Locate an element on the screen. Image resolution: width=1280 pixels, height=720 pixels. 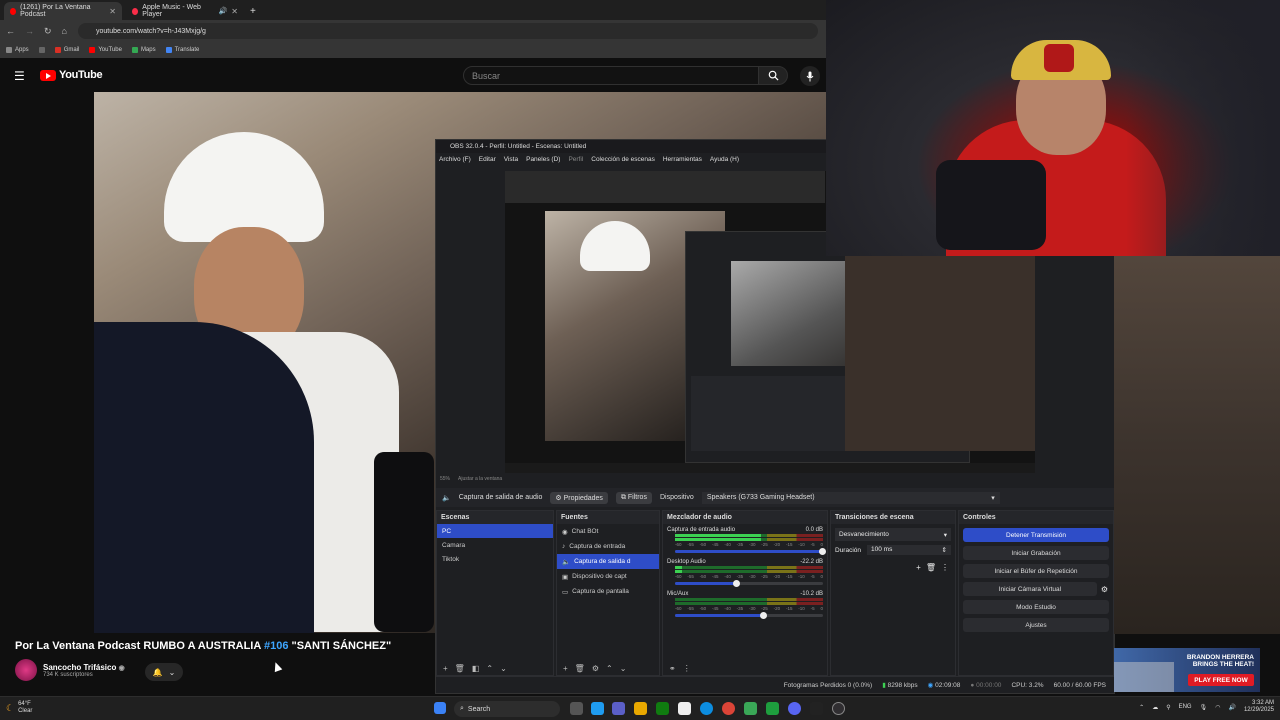
link-icon: ⚭ is located at coordinates (672, 668).